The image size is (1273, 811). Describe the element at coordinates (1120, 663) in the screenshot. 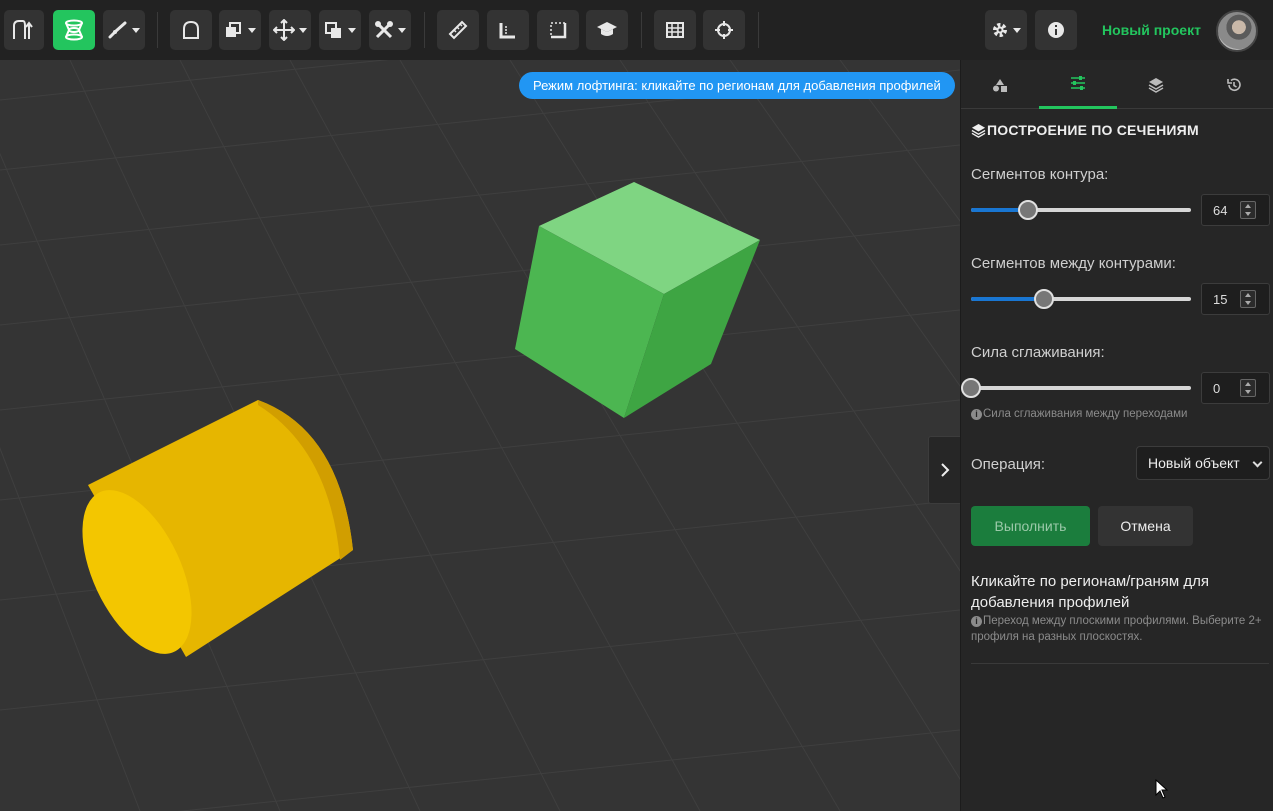

I see `panel-divider` at that location.